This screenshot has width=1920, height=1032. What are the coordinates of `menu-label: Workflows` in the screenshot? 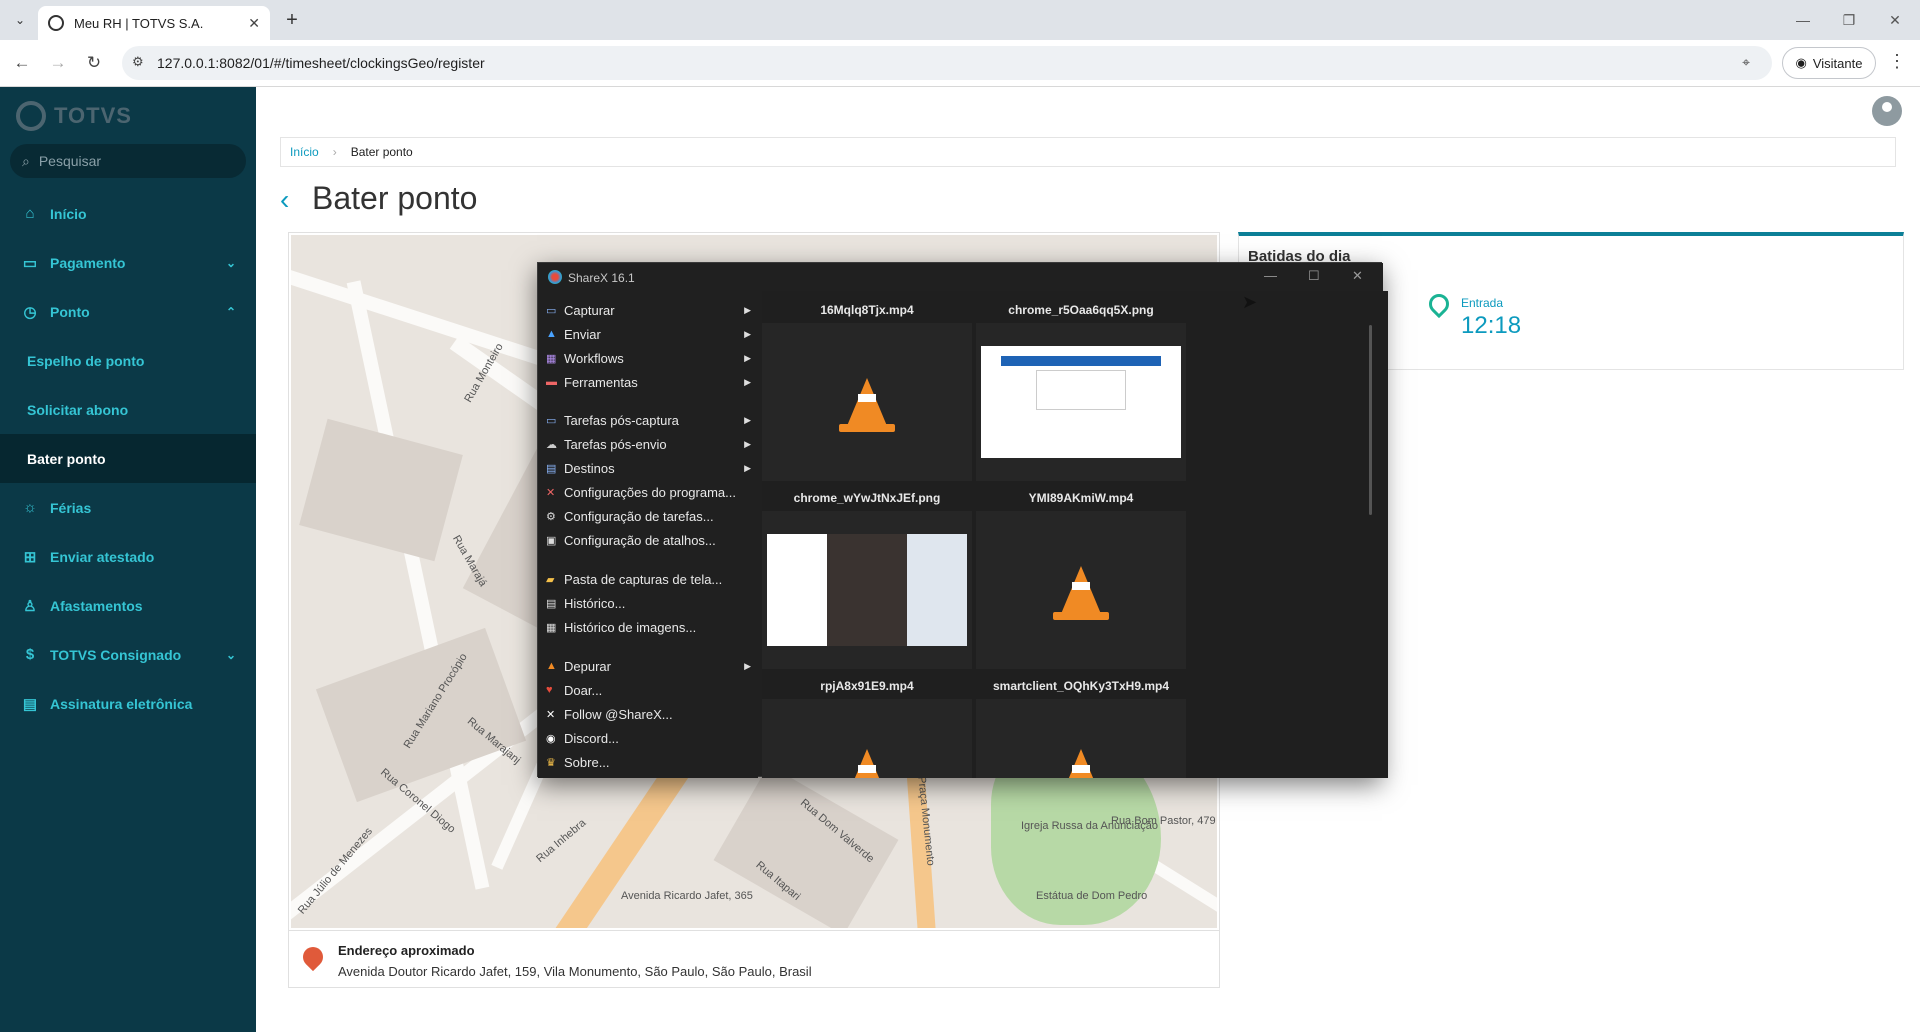 It's located at (594, 358).